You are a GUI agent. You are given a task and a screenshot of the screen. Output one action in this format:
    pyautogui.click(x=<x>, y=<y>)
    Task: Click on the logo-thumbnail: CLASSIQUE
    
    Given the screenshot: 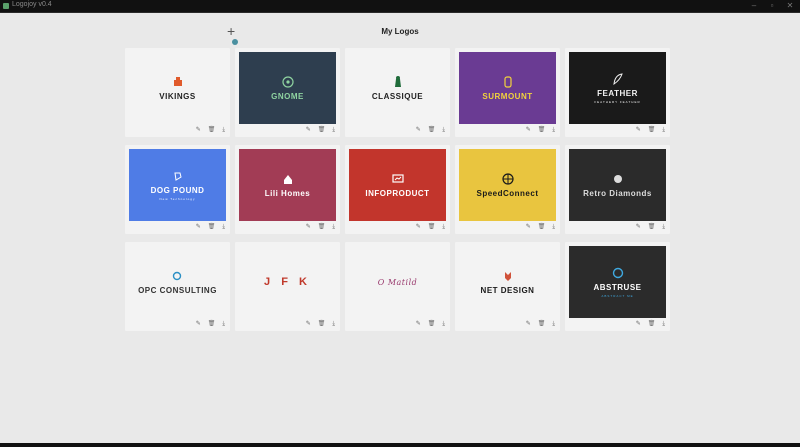 What is the action you would take?
    pyautogui.click(x=397, y=88)
    